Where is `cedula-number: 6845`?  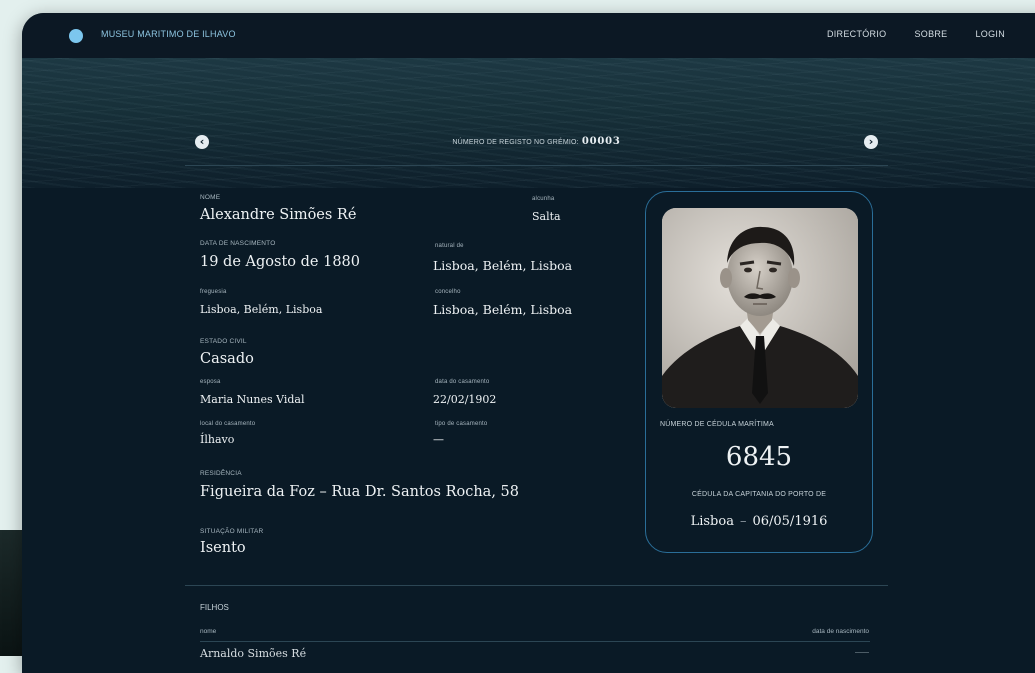 cedula-number: 6845 is located at coordinates (759, 457).